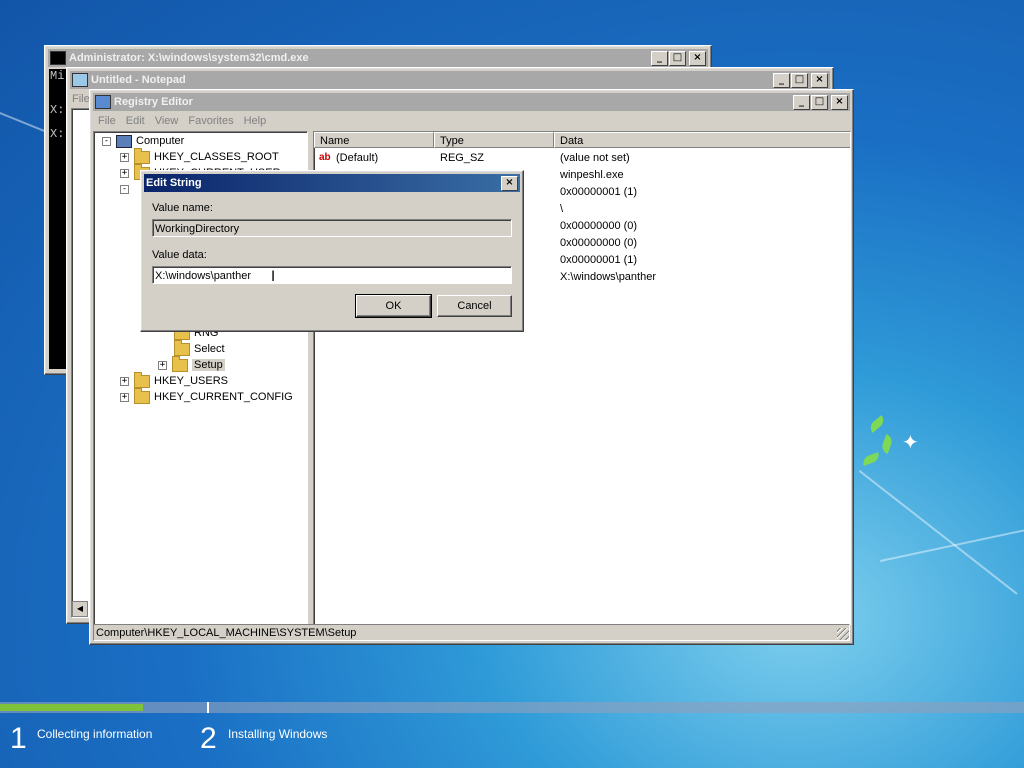 The image size is (1024, 768). I want to click on step-number: 1, so click(18, 738).